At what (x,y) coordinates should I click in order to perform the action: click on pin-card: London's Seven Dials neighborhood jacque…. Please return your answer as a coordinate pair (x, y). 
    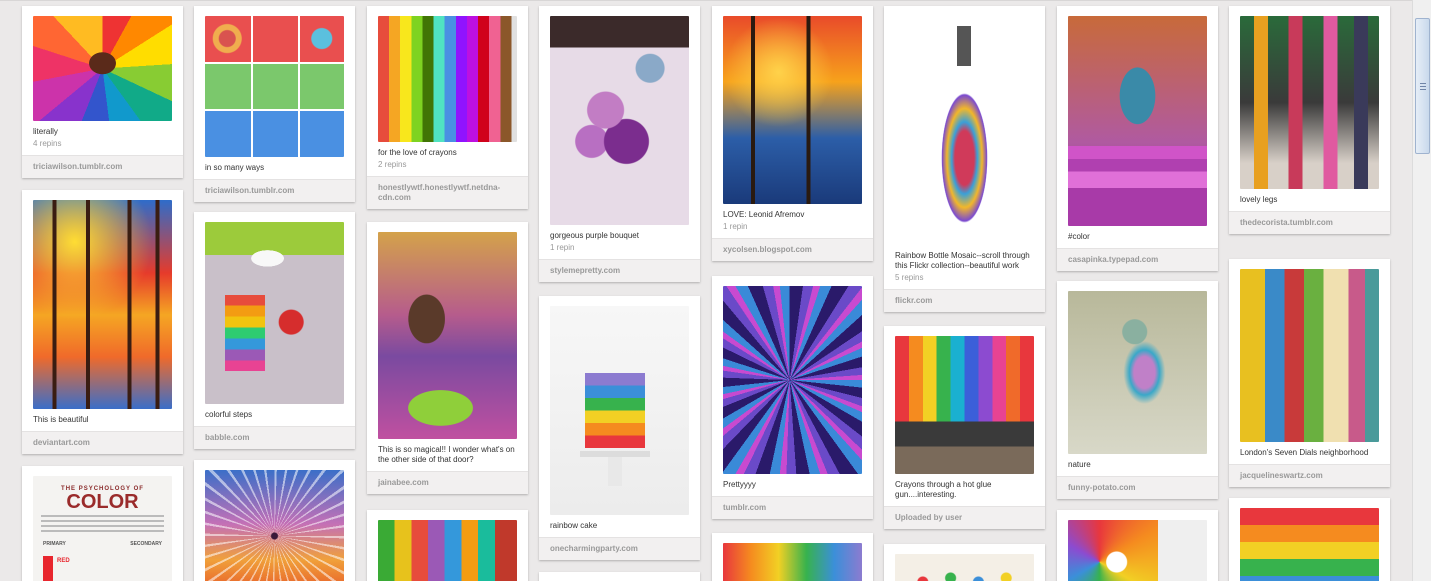
    Looking at the image, I should click on (1309, 373).